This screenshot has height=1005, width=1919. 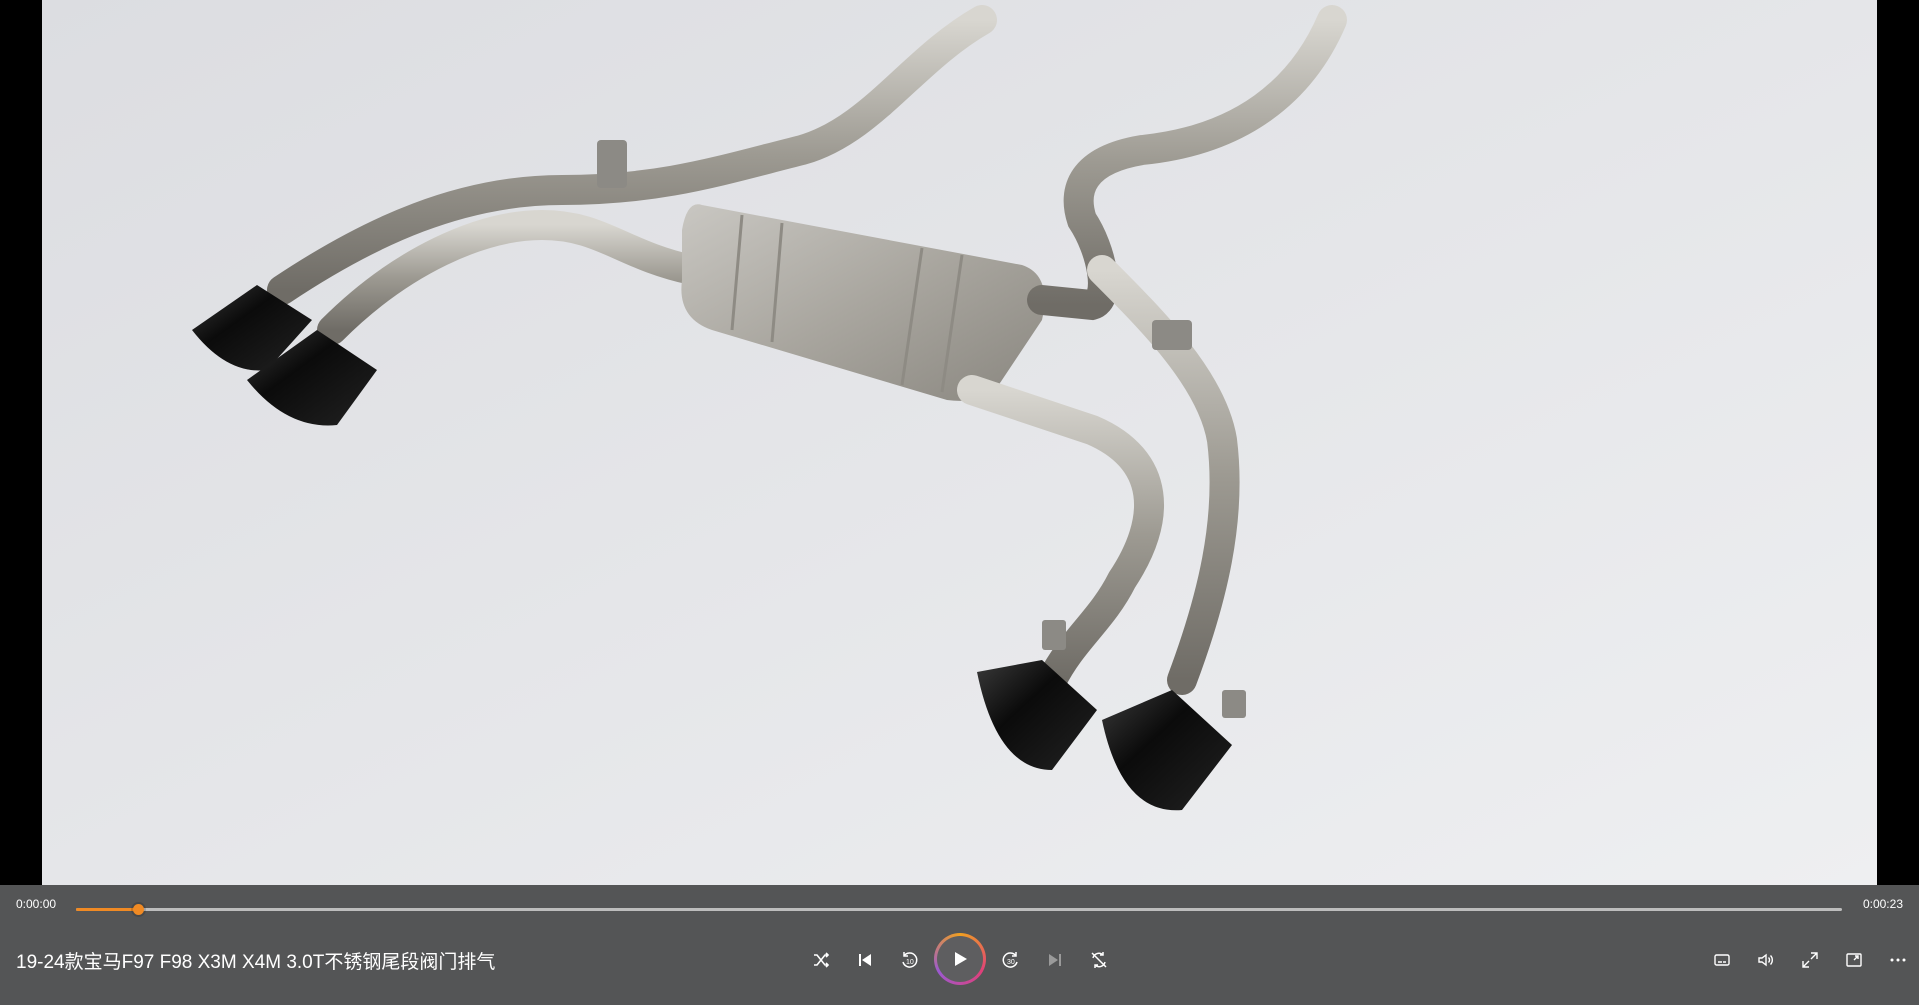 I want to click on subtitles-button, so click(x=1722, y=960).